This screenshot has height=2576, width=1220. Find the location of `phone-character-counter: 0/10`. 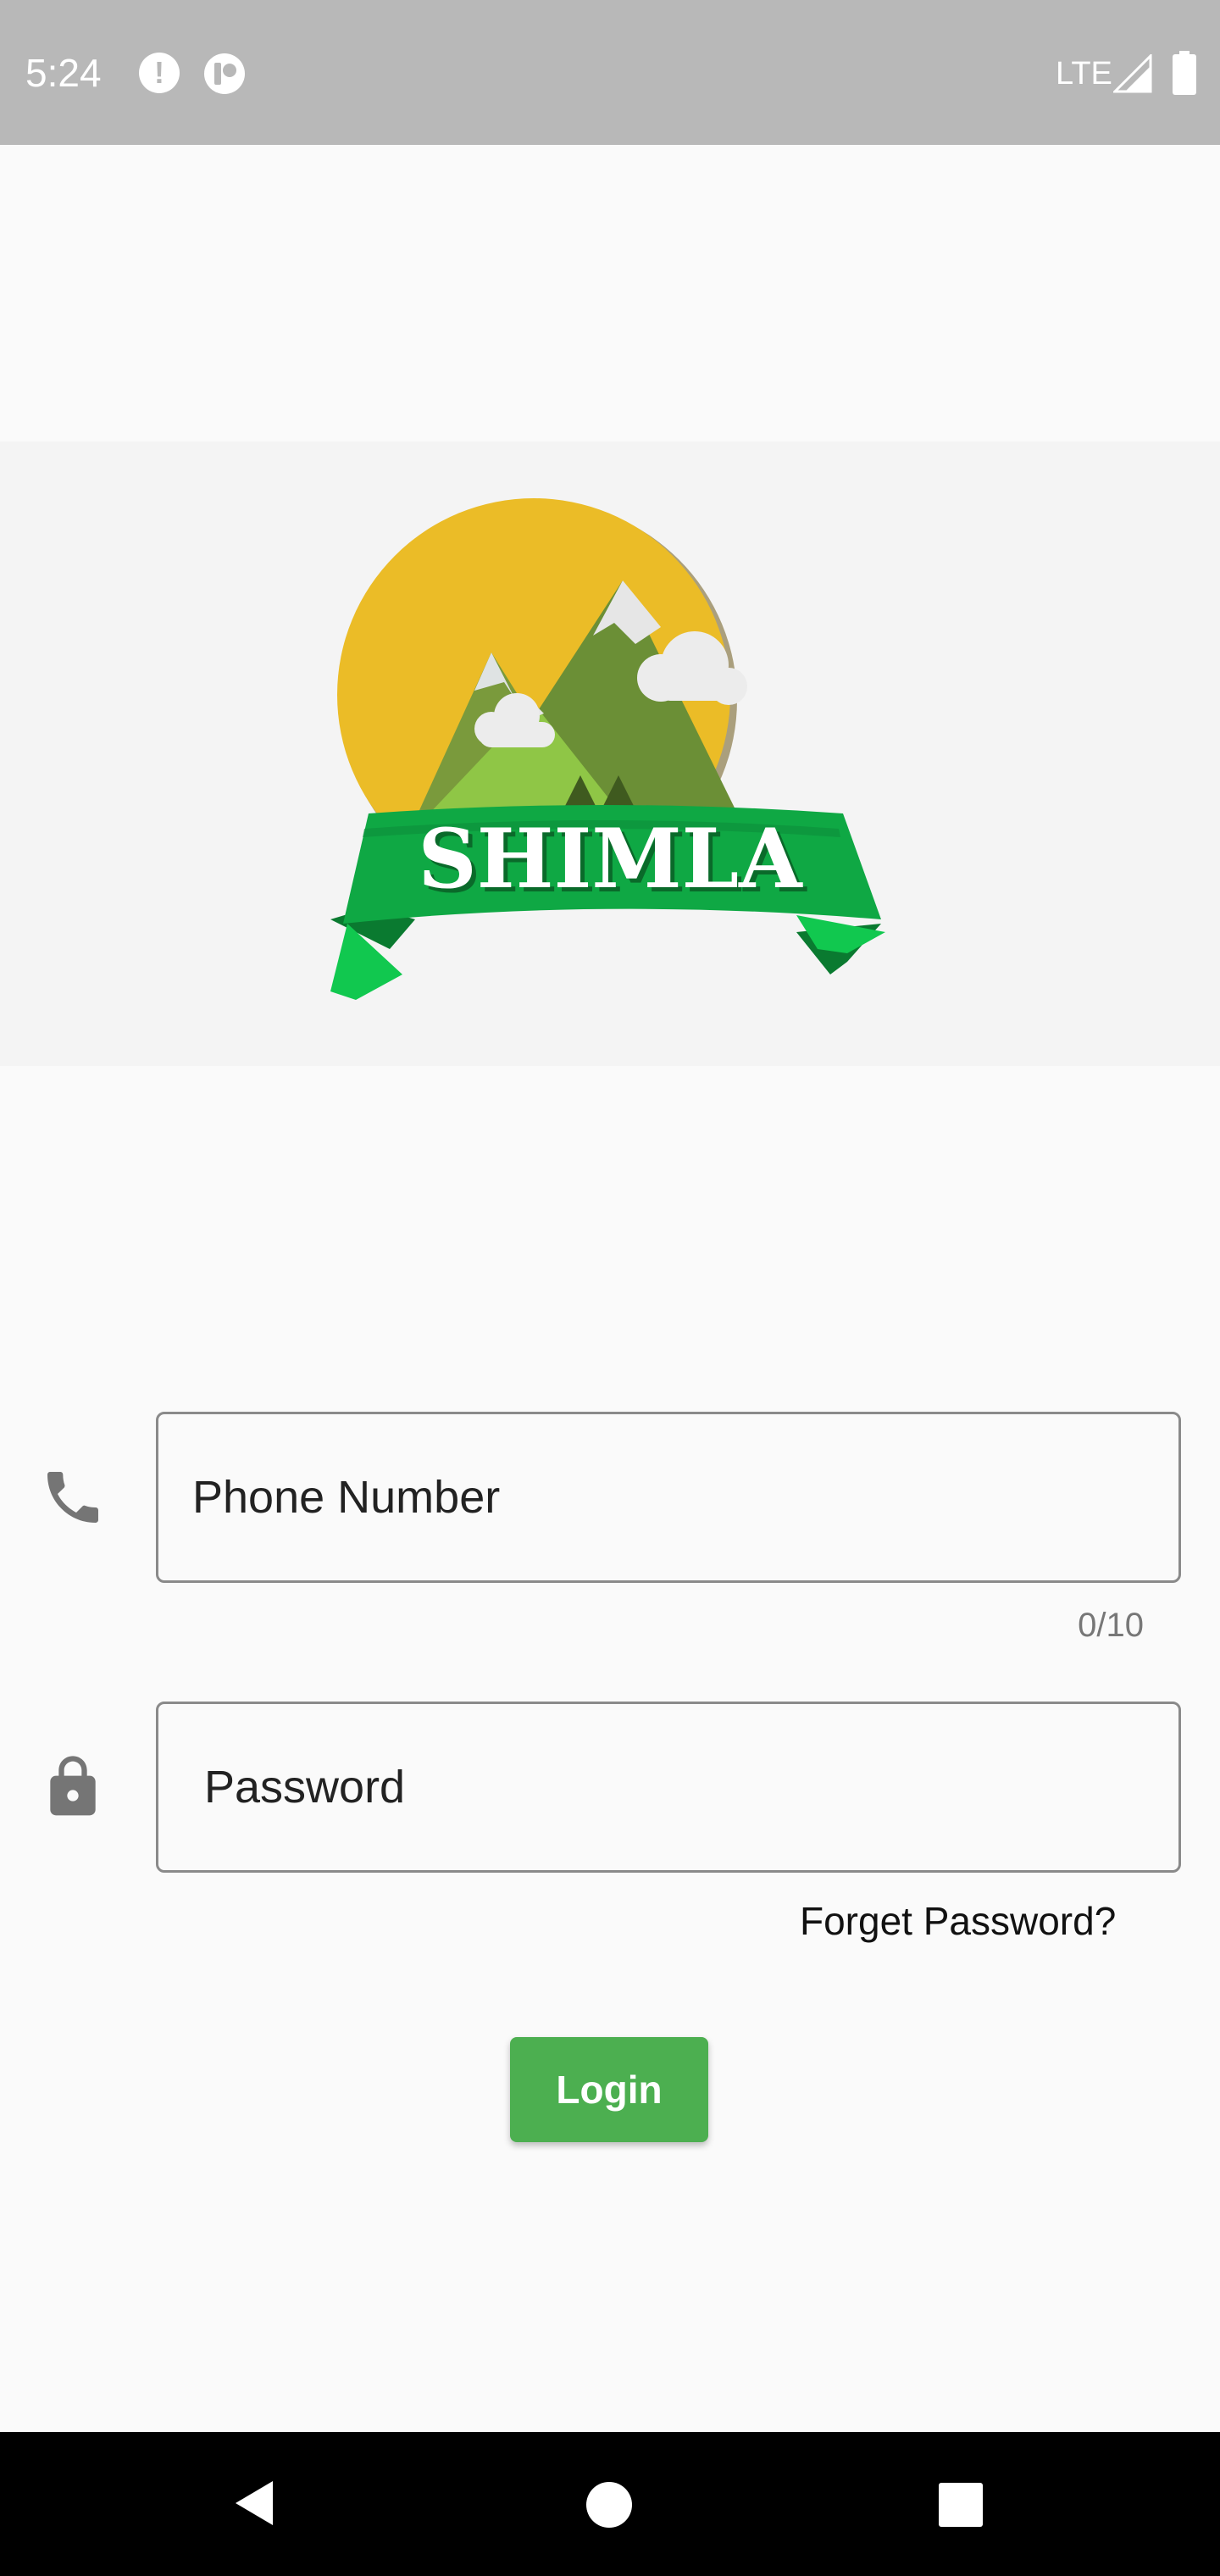

phone-character-counter: 0/10 is located at coordinates (1111, 1625).